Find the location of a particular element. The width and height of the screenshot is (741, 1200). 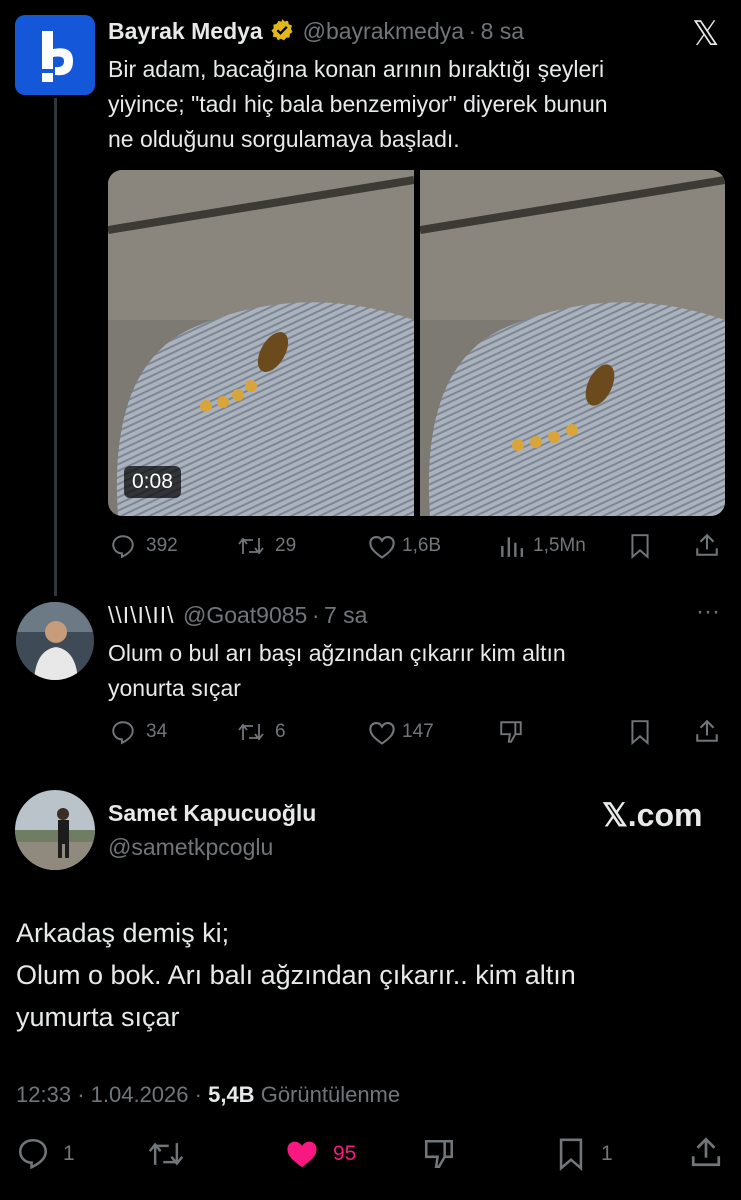

post-date: 1.04.2026 is located at coordinates (140, 1094).